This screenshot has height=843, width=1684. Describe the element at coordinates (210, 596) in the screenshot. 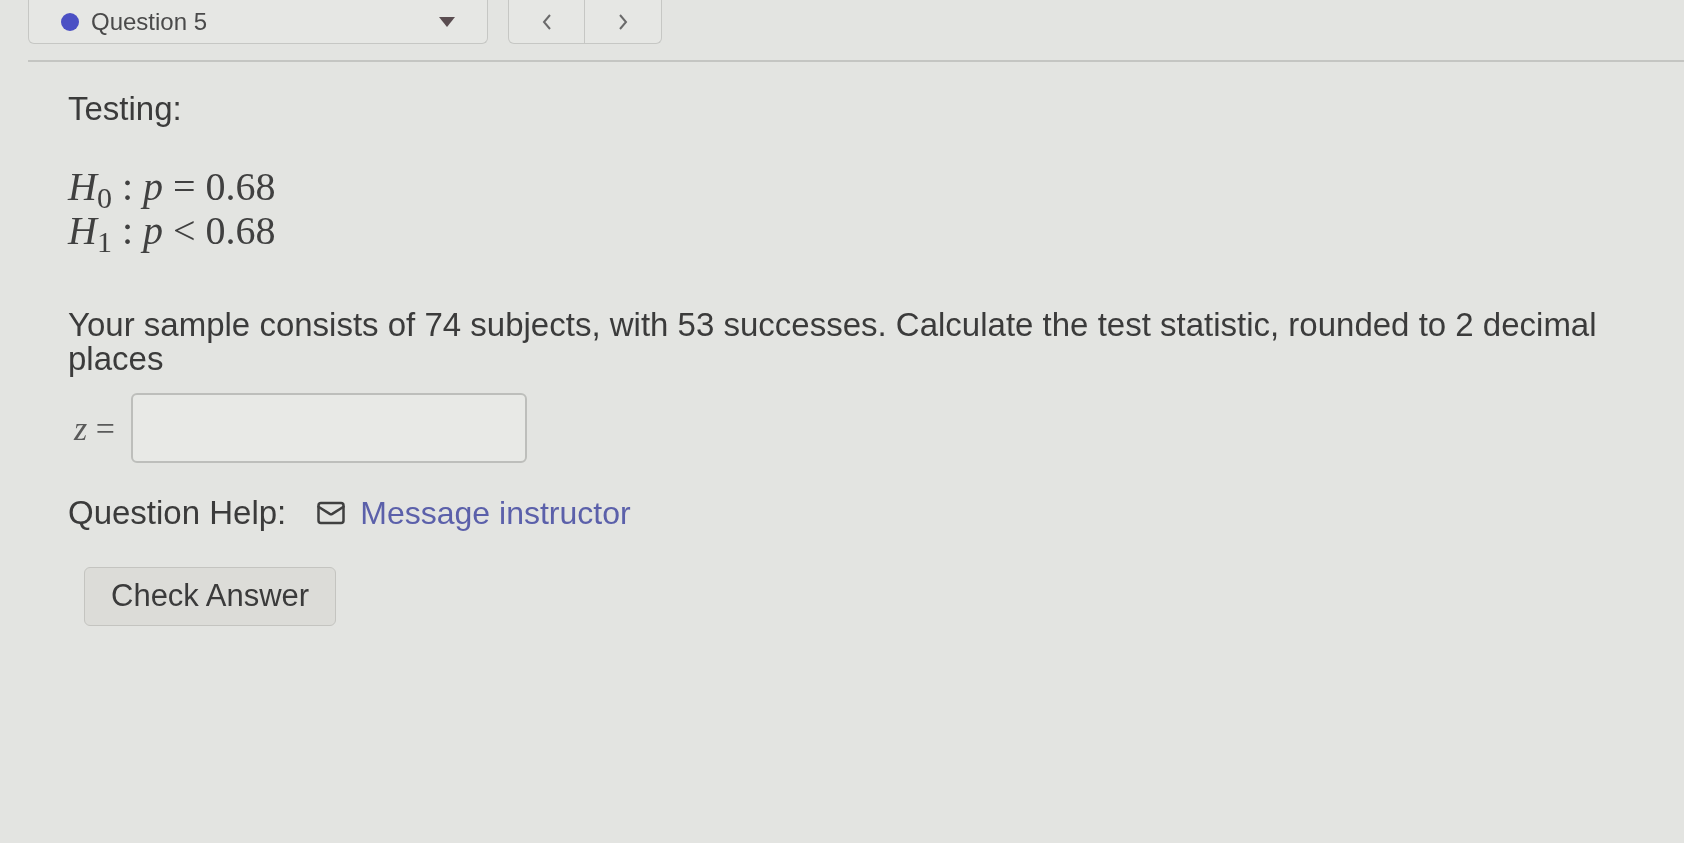

I see `check-answer-button: Check Answer` at that location.